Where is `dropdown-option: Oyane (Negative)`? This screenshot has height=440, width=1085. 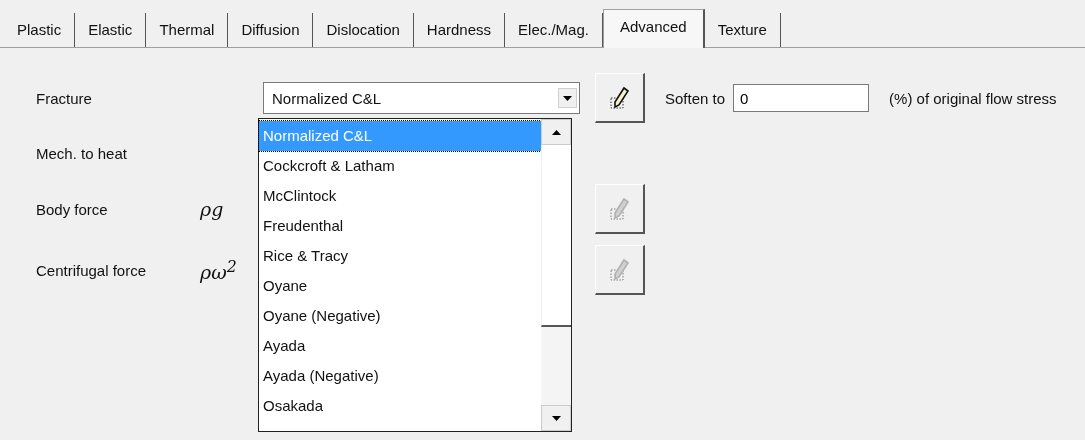 dropdown-option: Oyane (Negative) is located at coordinates (400, 316).